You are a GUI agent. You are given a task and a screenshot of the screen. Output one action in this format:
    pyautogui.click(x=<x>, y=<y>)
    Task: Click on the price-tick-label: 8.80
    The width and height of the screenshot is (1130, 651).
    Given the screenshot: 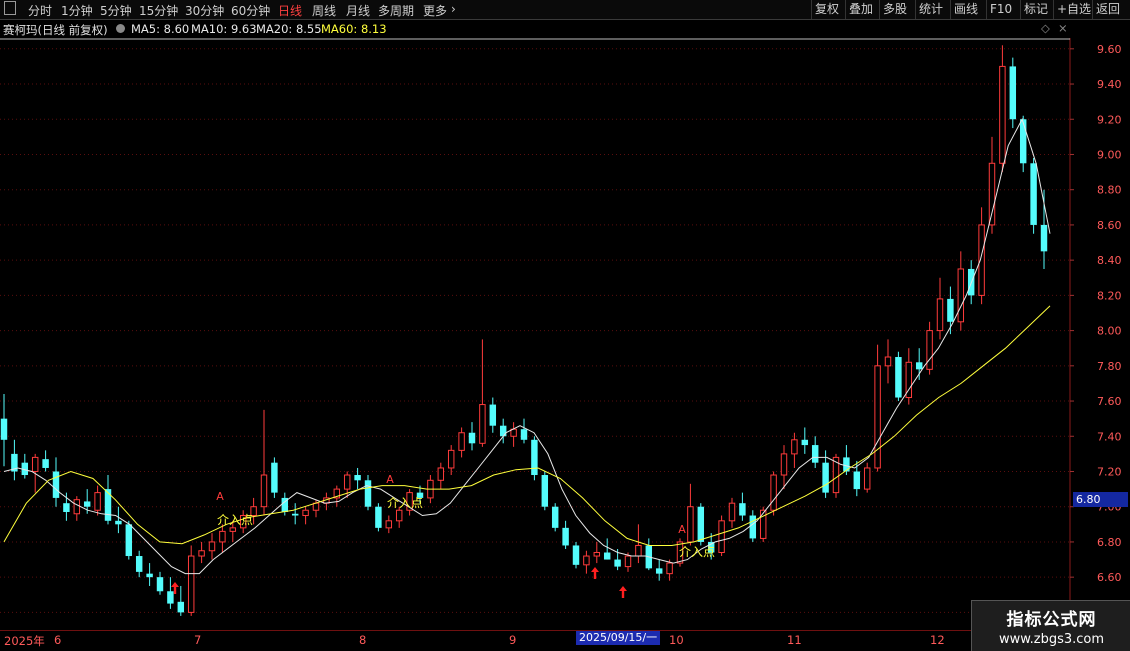 What is the action you would take?
    pyautogui.click(x=1109, y=190)
    